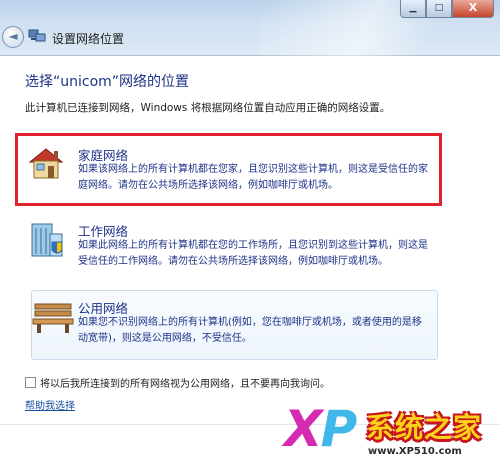 This screenshot has height=465, width=500. What do you see at coordinates (185, 384) in the screenshot?
I see `checkbox-label: 将以后我所连接到的所有网络视为公用网络，且不要再向我询问。` at bounding box center [185, 384].